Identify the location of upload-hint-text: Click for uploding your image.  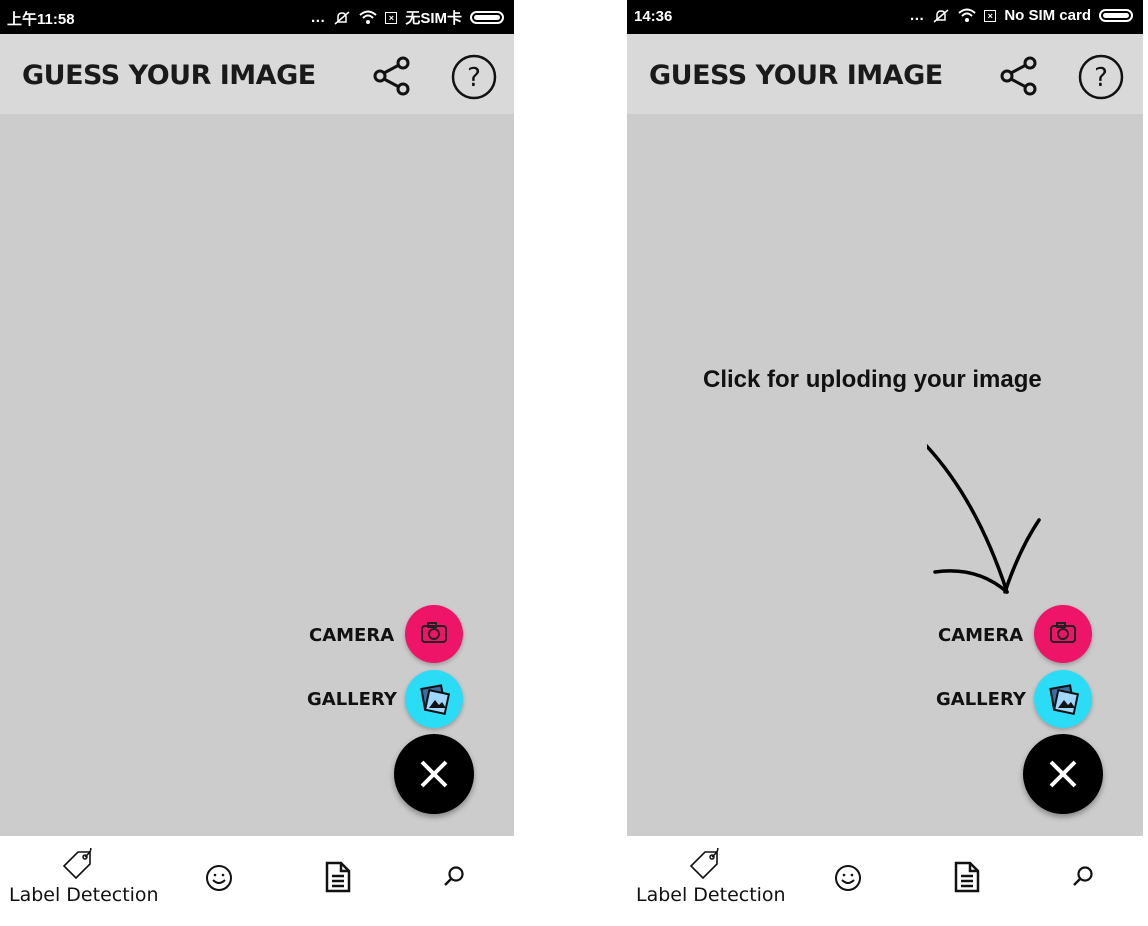
(872, 379).